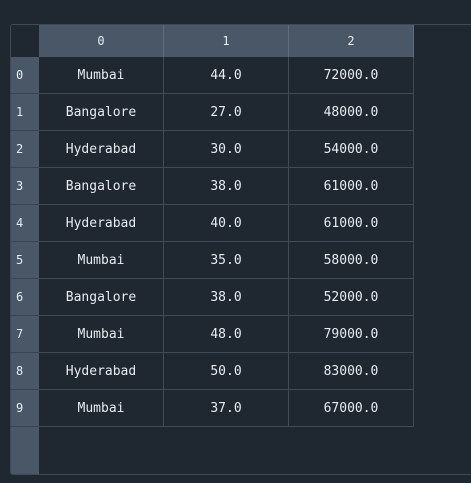 The image size is (471, 483). I want to click on table-row: Mumbai 44.0 72000.0, so click(226, 75).